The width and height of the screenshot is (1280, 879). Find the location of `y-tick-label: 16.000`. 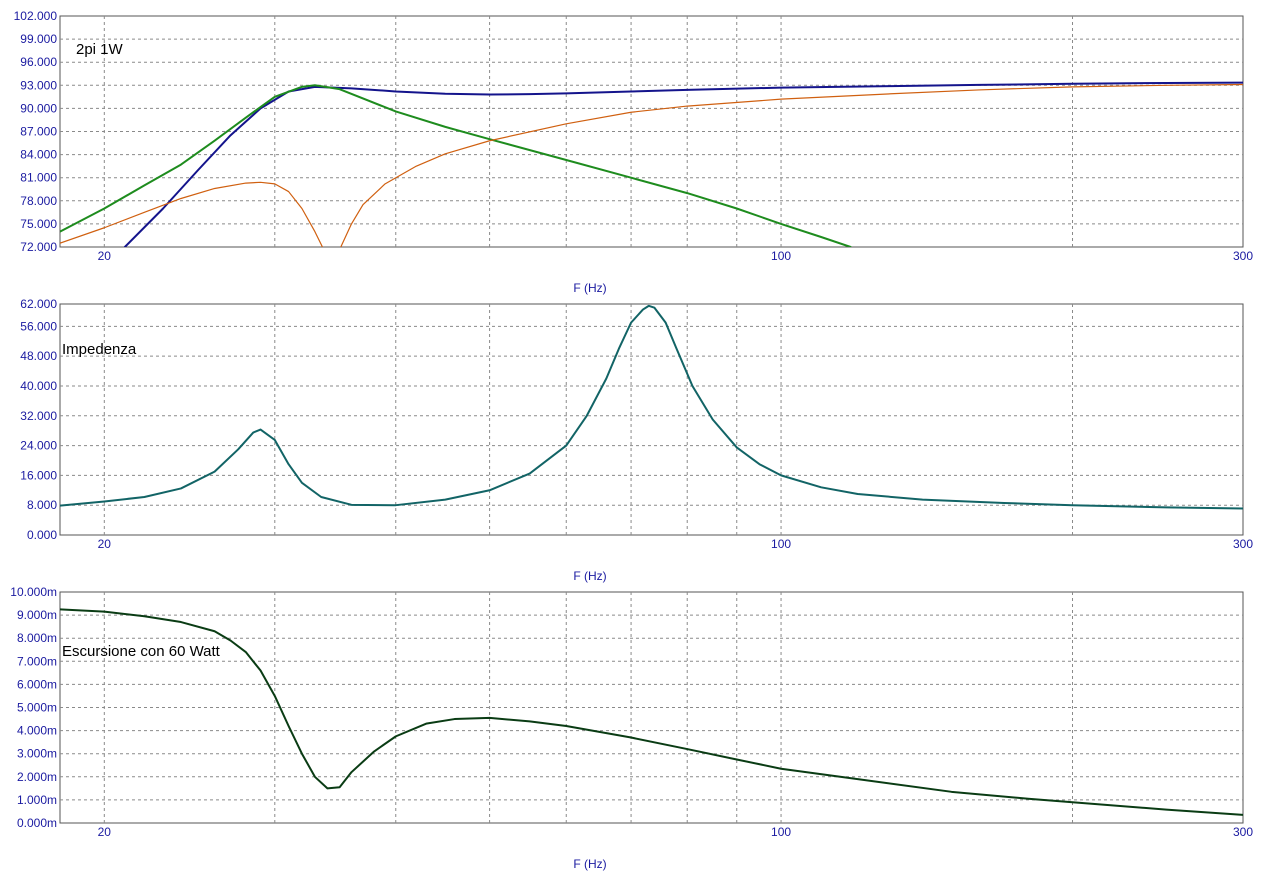

y-tick-label: 16.000 is located at coordinates (38, 475).